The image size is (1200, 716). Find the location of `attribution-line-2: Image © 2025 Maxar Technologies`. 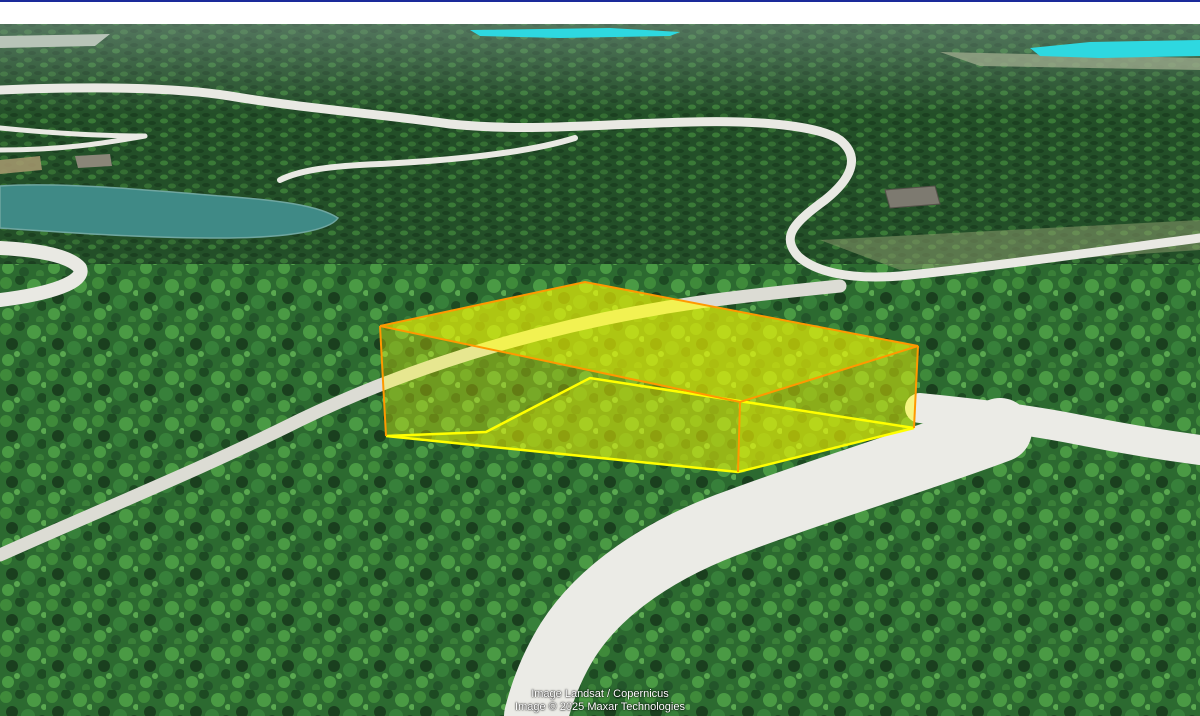

attribution-line-2: Image © 2025 Maxar Technologies is located at coordinates (600, 707).